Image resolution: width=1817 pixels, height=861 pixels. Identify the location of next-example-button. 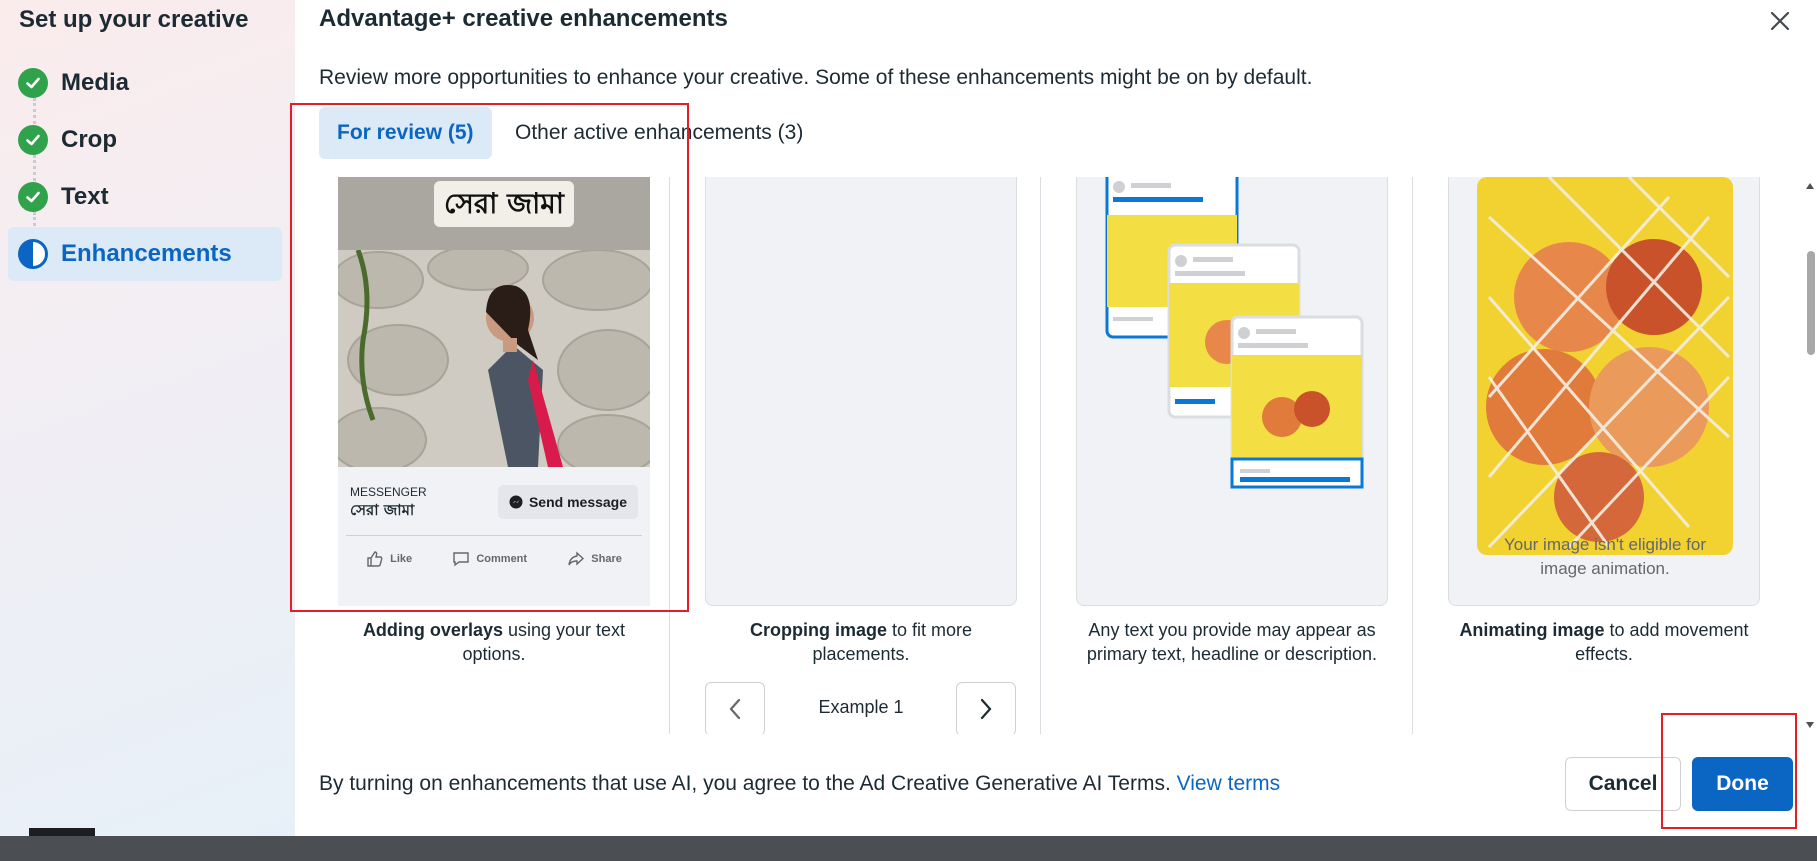
(986, 708).